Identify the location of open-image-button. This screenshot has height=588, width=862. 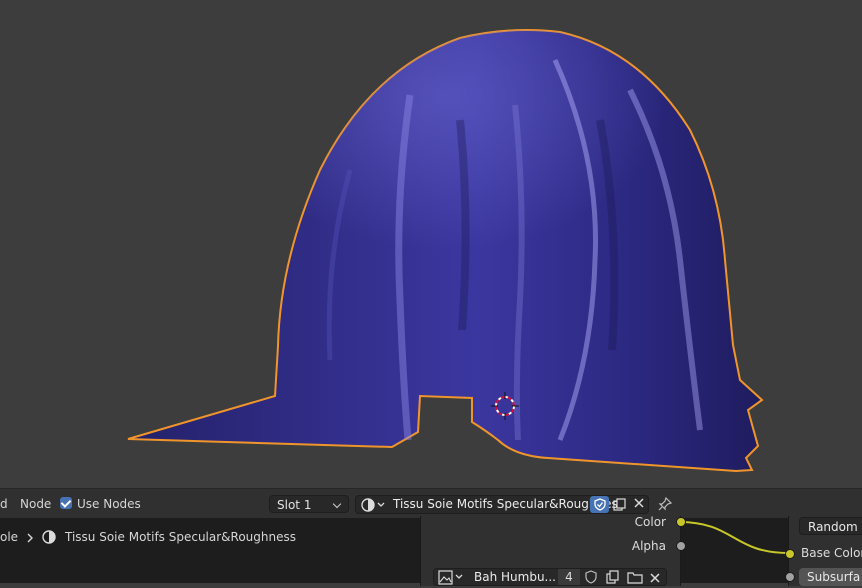
(635, 578).